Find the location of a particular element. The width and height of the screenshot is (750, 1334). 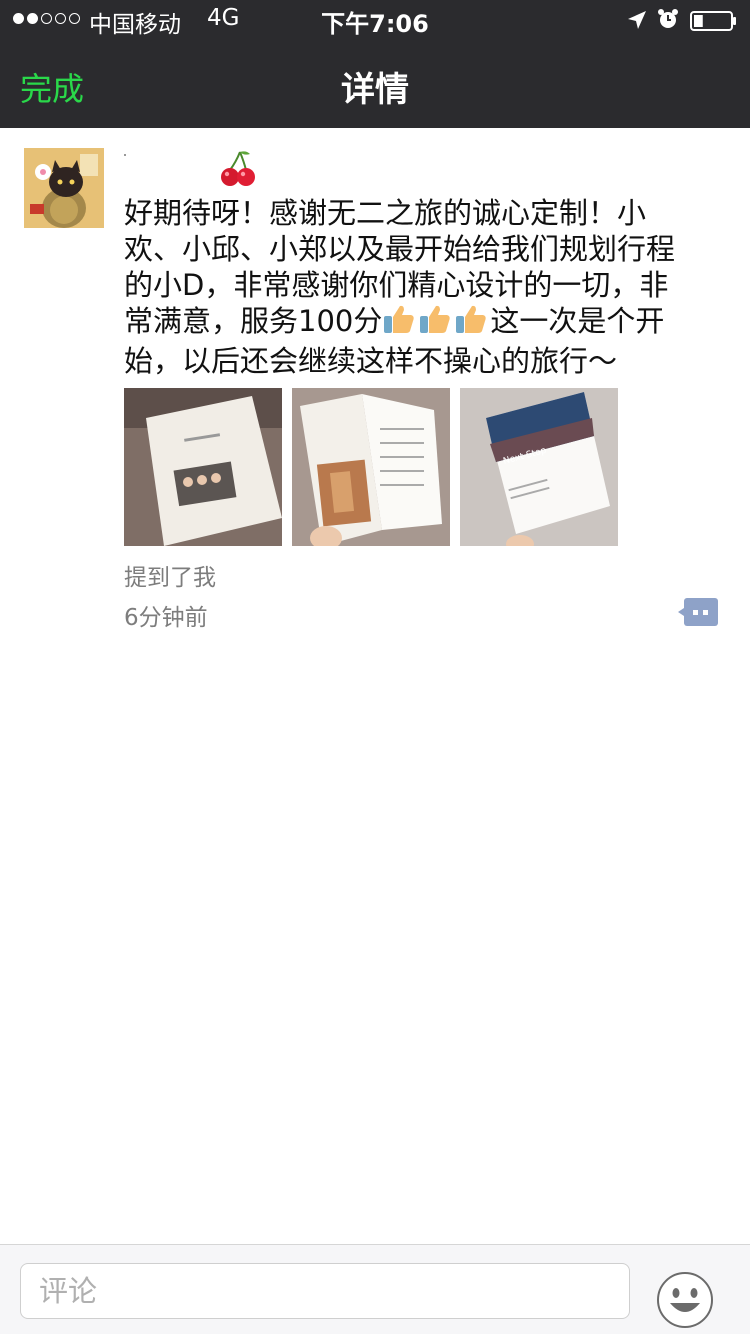

top-bar: 中国移动 4G 下午7:06 完成 详情 is located at coordinates (375, 64).